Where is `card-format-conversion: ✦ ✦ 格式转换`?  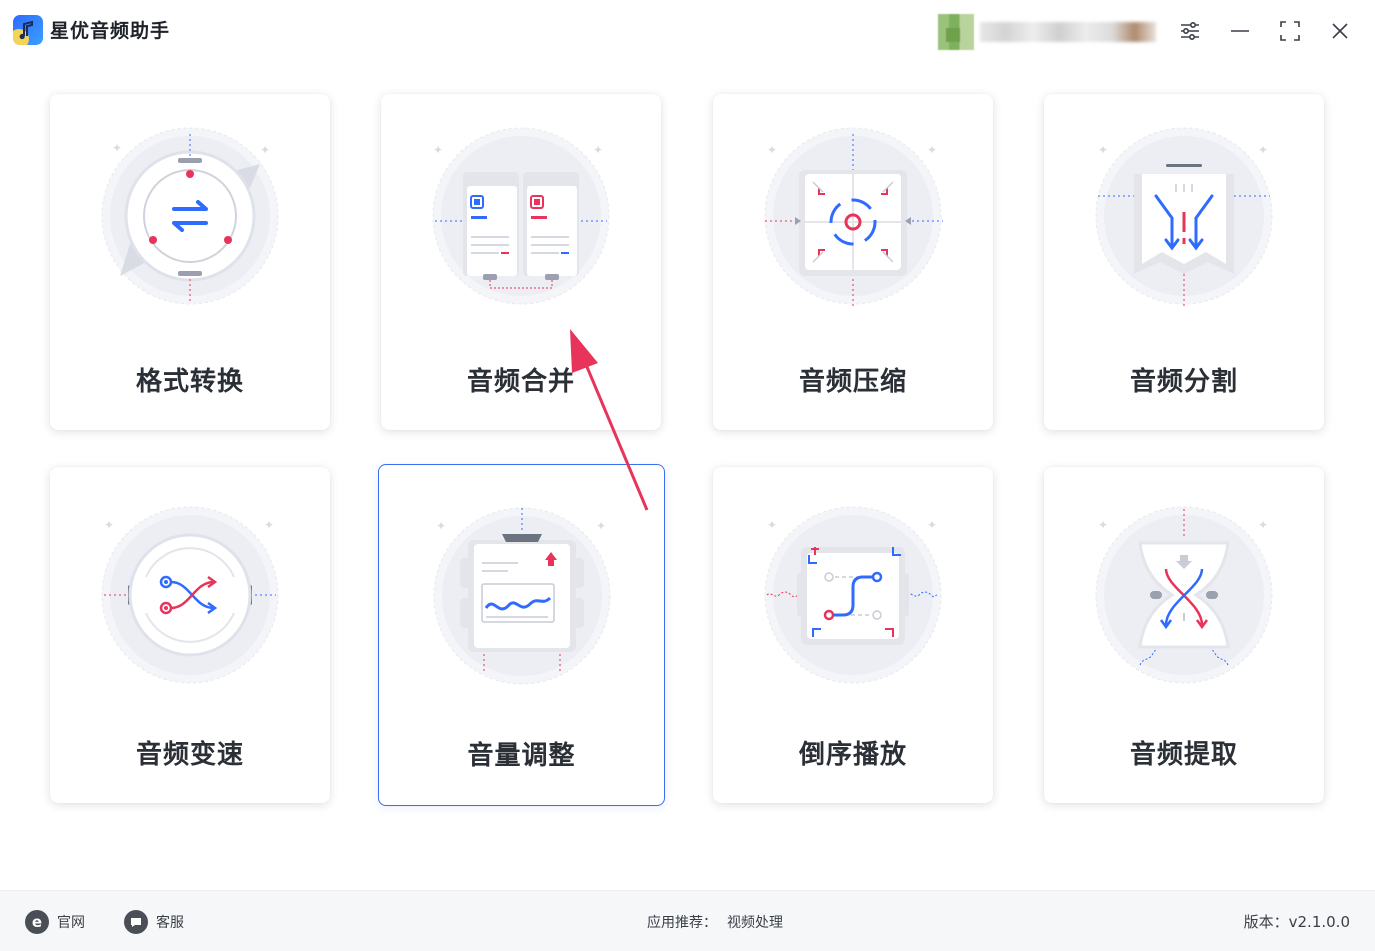
card-format-conversion: ✦ ✦ 格式转换 is located at coordinates (190, 262).